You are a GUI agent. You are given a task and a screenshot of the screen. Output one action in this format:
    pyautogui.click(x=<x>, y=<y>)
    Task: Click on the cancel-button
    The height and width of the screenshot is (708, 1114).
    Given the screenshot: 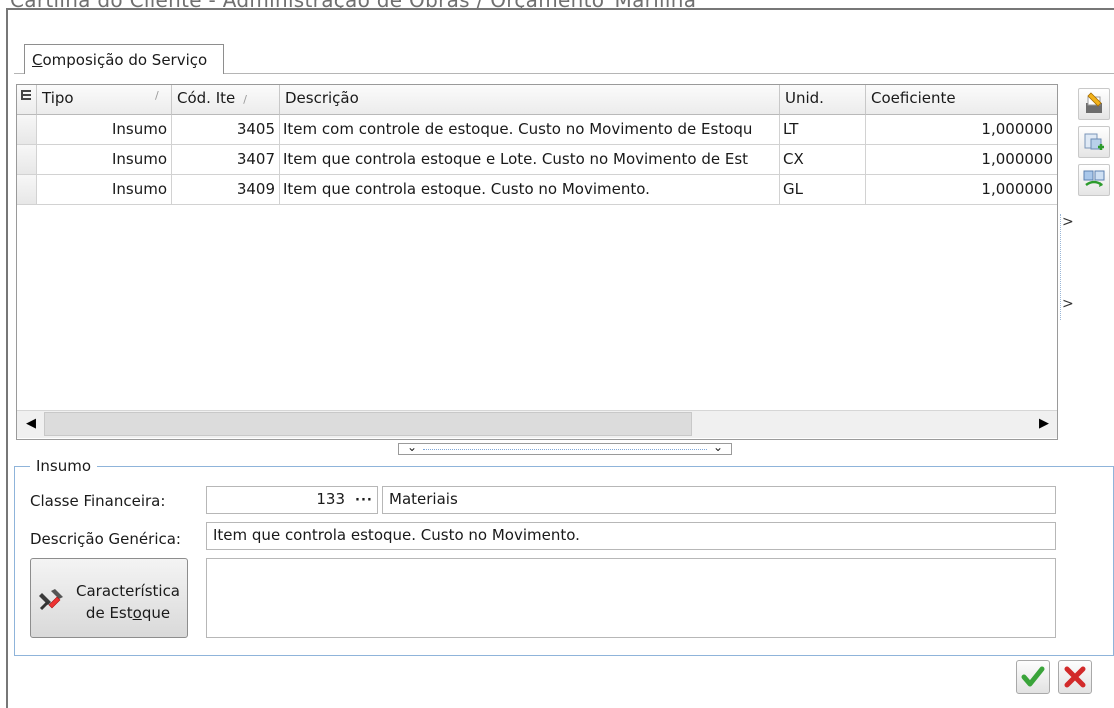 What is the action you would take?
    pyautogui.click(x=1075, y=677)
    